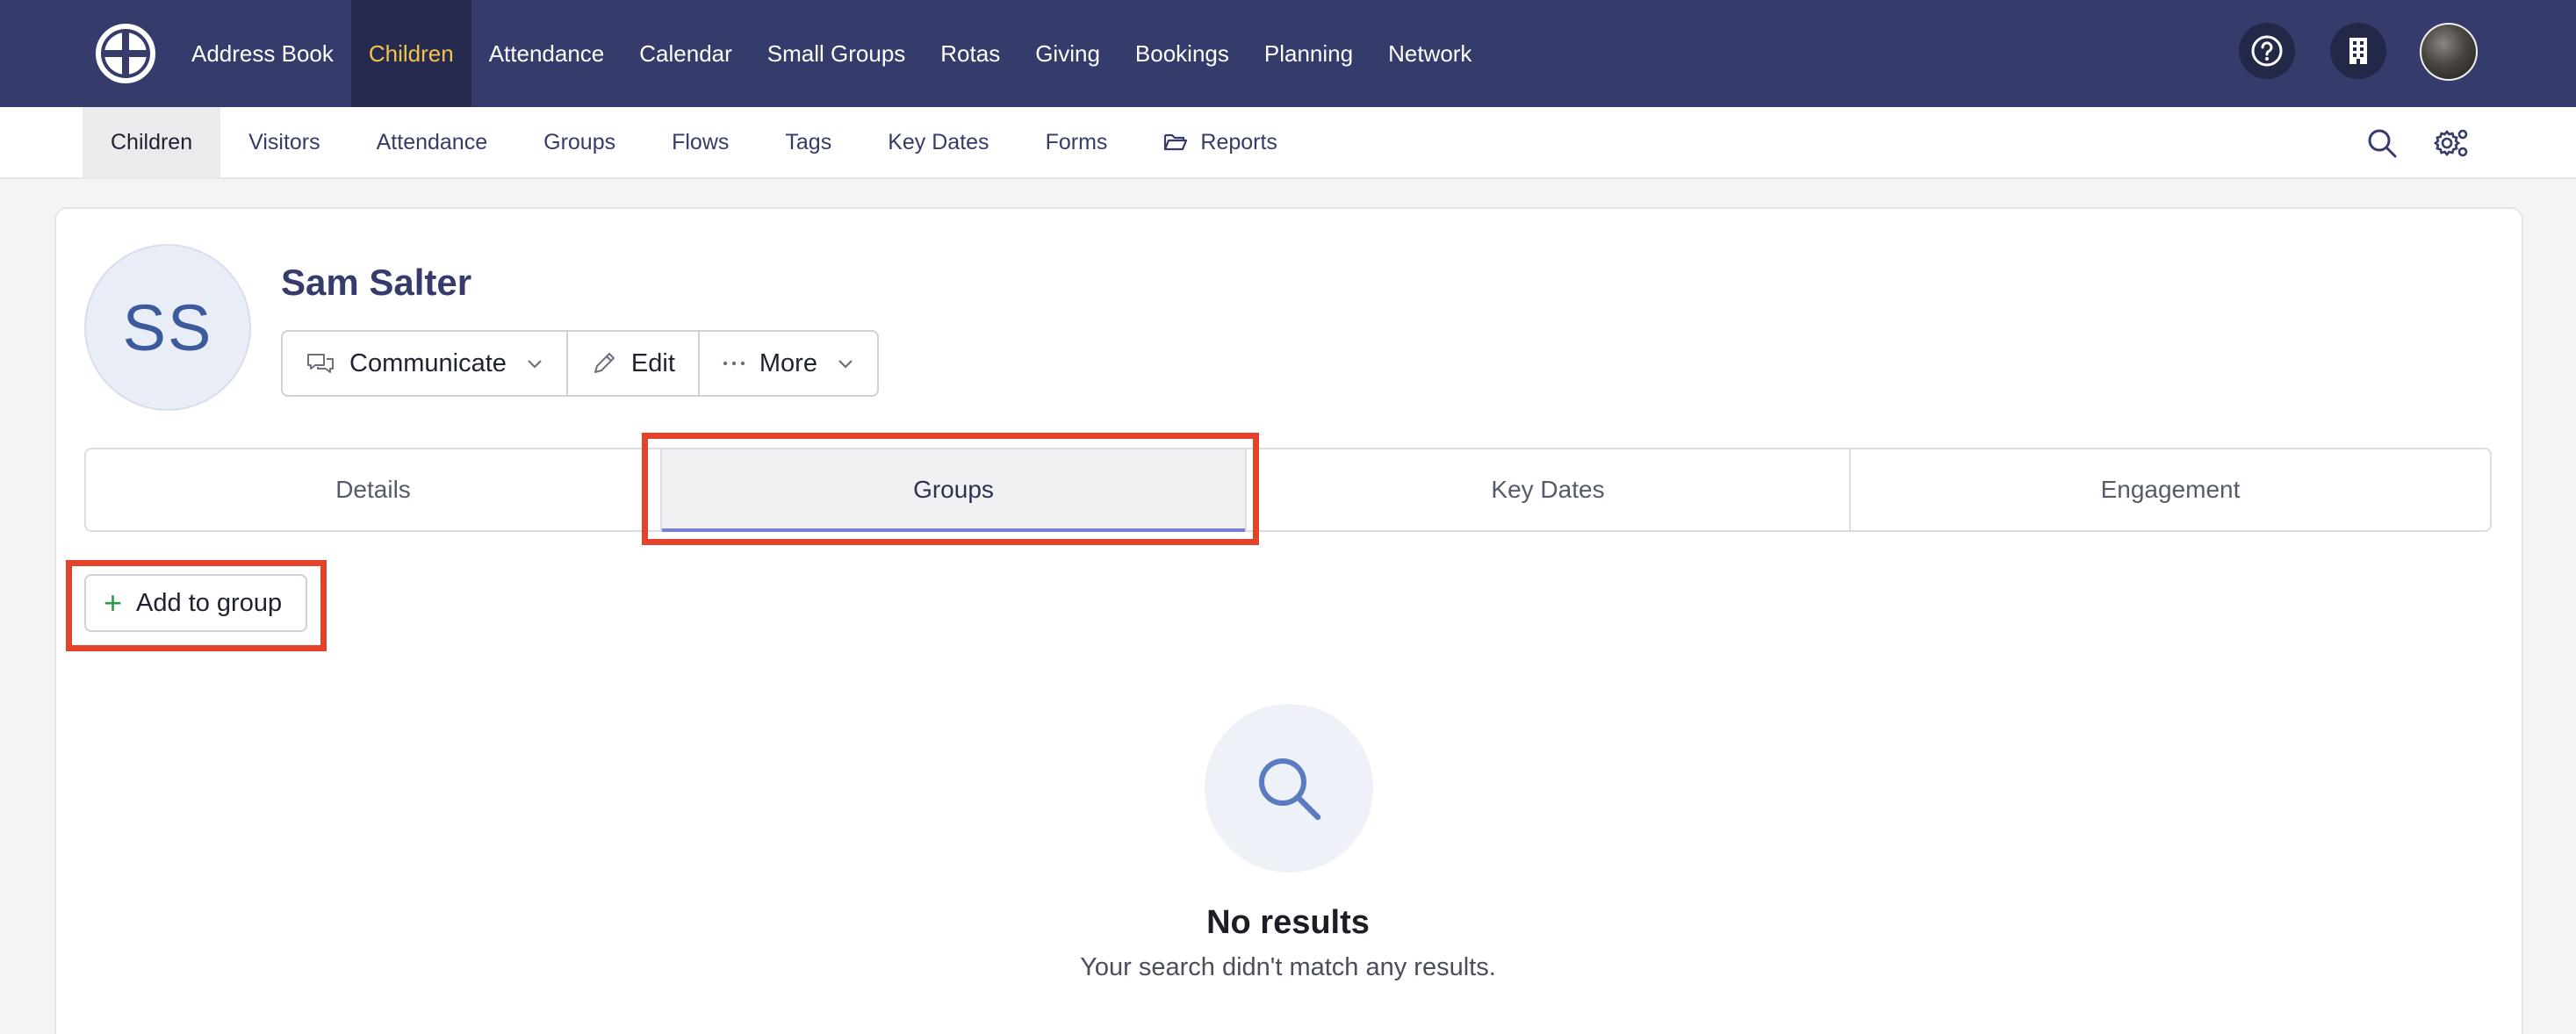  Describe the element at coordinates (686, 53) in the screenshot. I see `nav-calendar: Calendar` at that location.